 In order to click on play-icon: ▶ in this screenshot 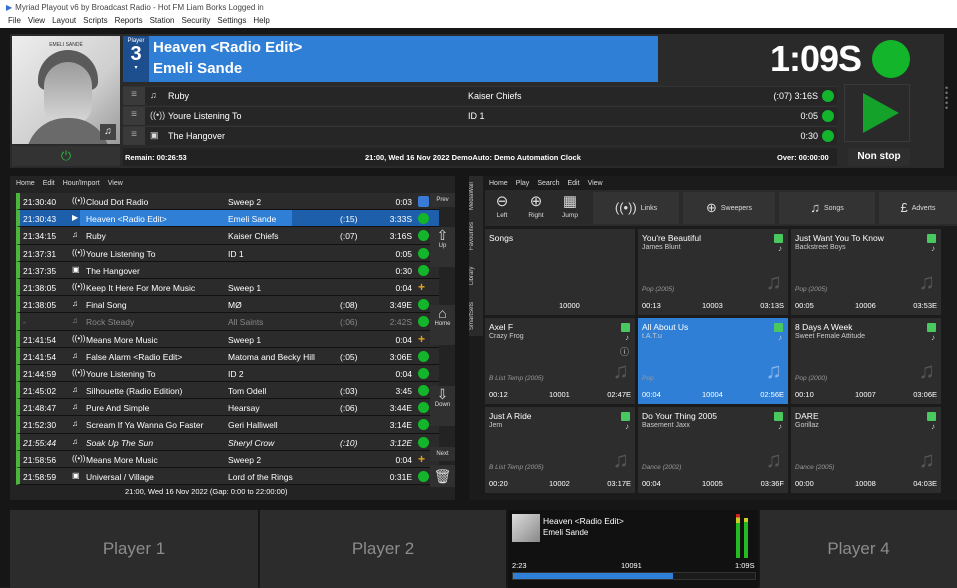, I will do `click(75, 218)`.